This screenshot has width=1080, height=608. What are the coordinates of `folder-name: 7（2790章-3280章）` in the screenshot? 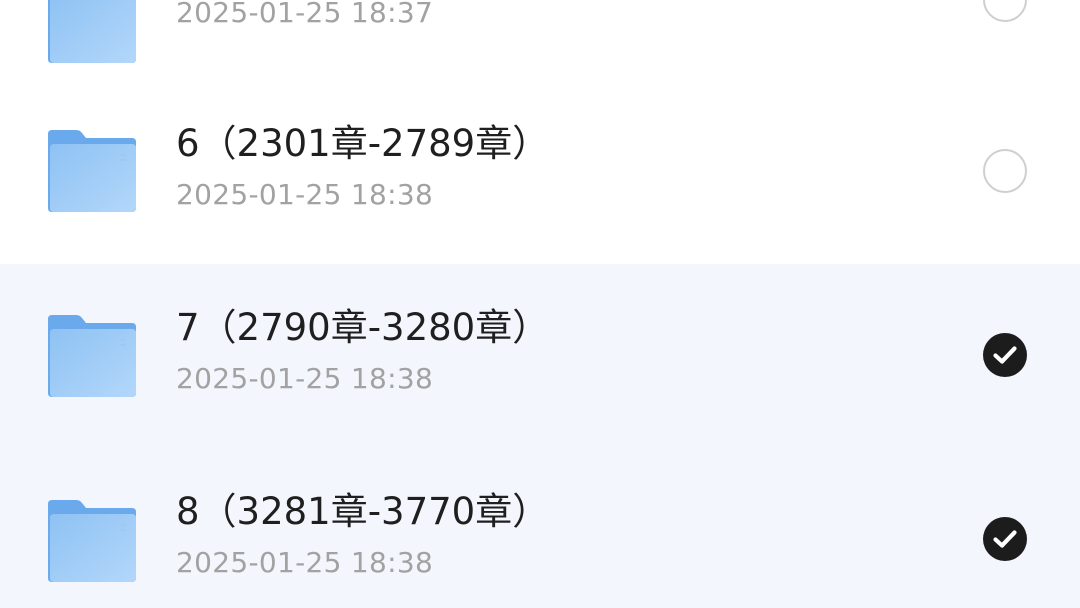 It's located at (363, 327).